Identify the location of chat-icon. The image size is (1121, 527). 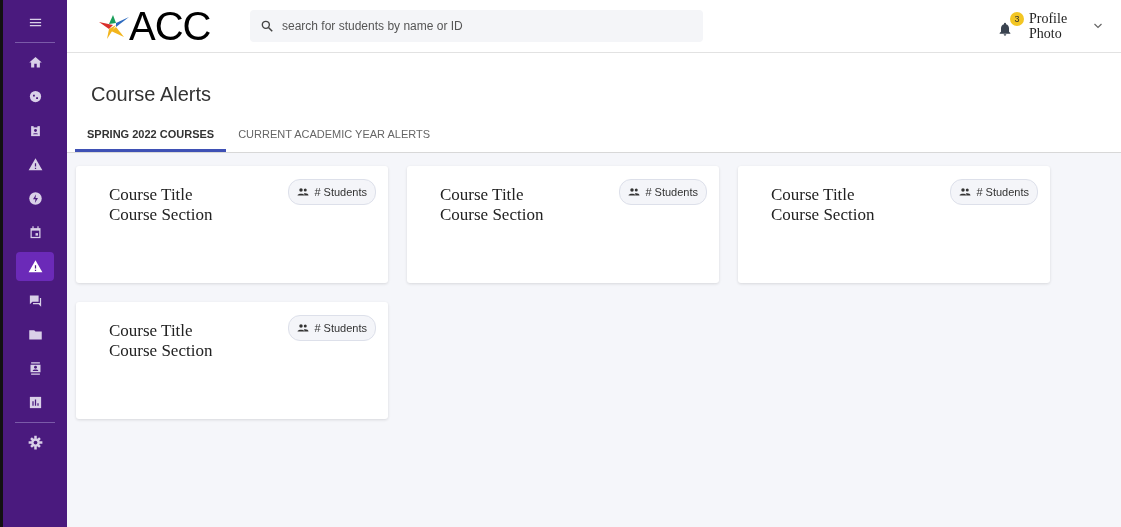
(35, 300).